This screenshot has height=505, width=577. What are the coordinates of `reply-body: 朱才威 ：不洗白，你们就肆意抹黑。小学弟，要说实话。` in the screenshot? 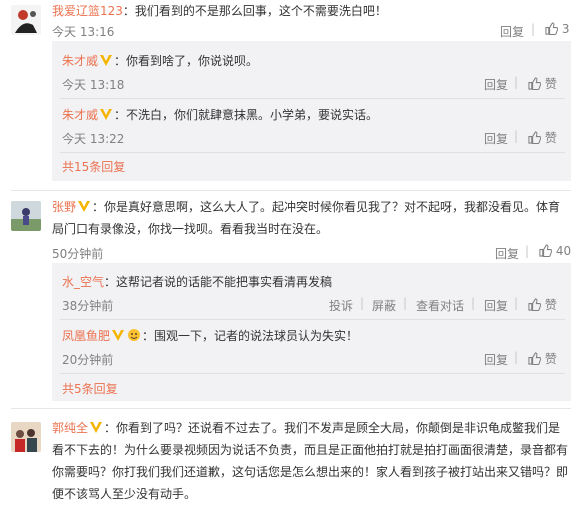 It's located at (220, 115).